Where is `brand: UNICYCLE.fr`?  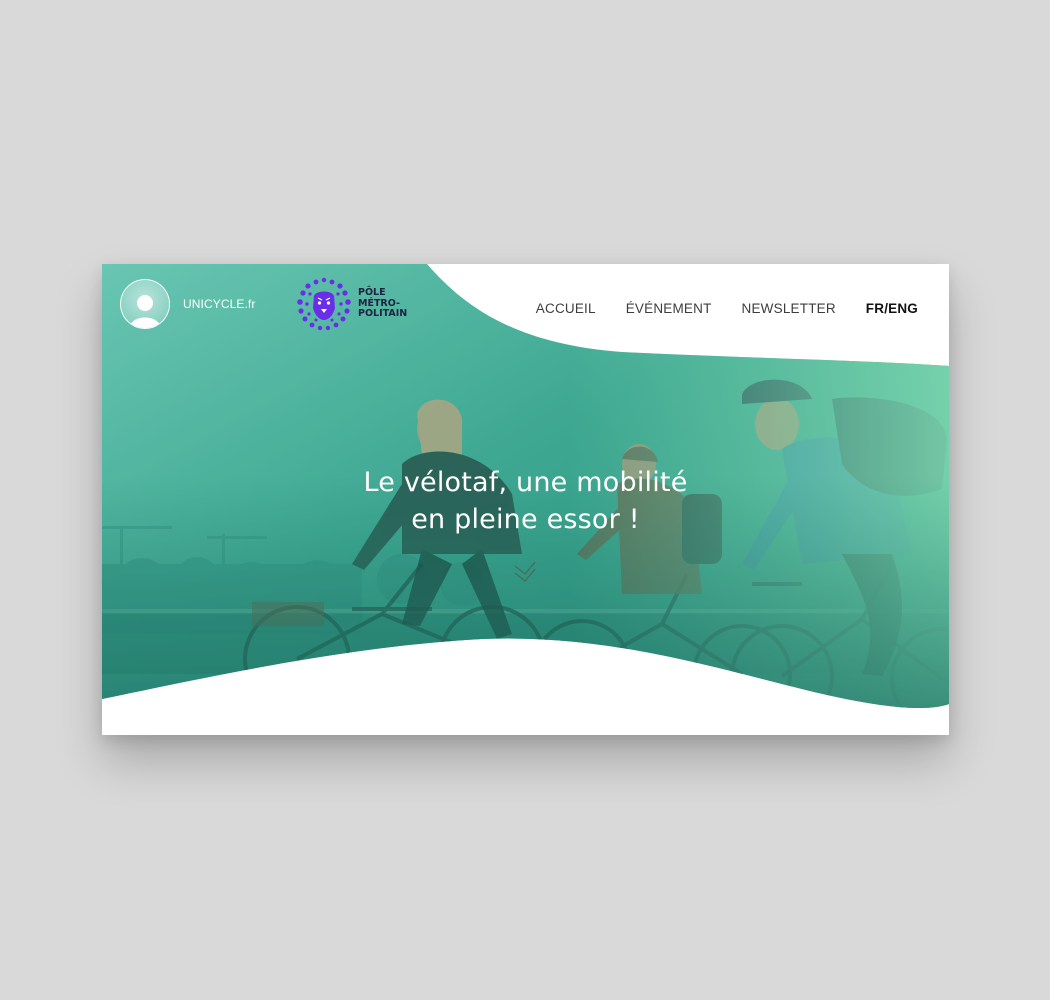 brand: UNICYCLE.fr is located at coordinates (187, 304).